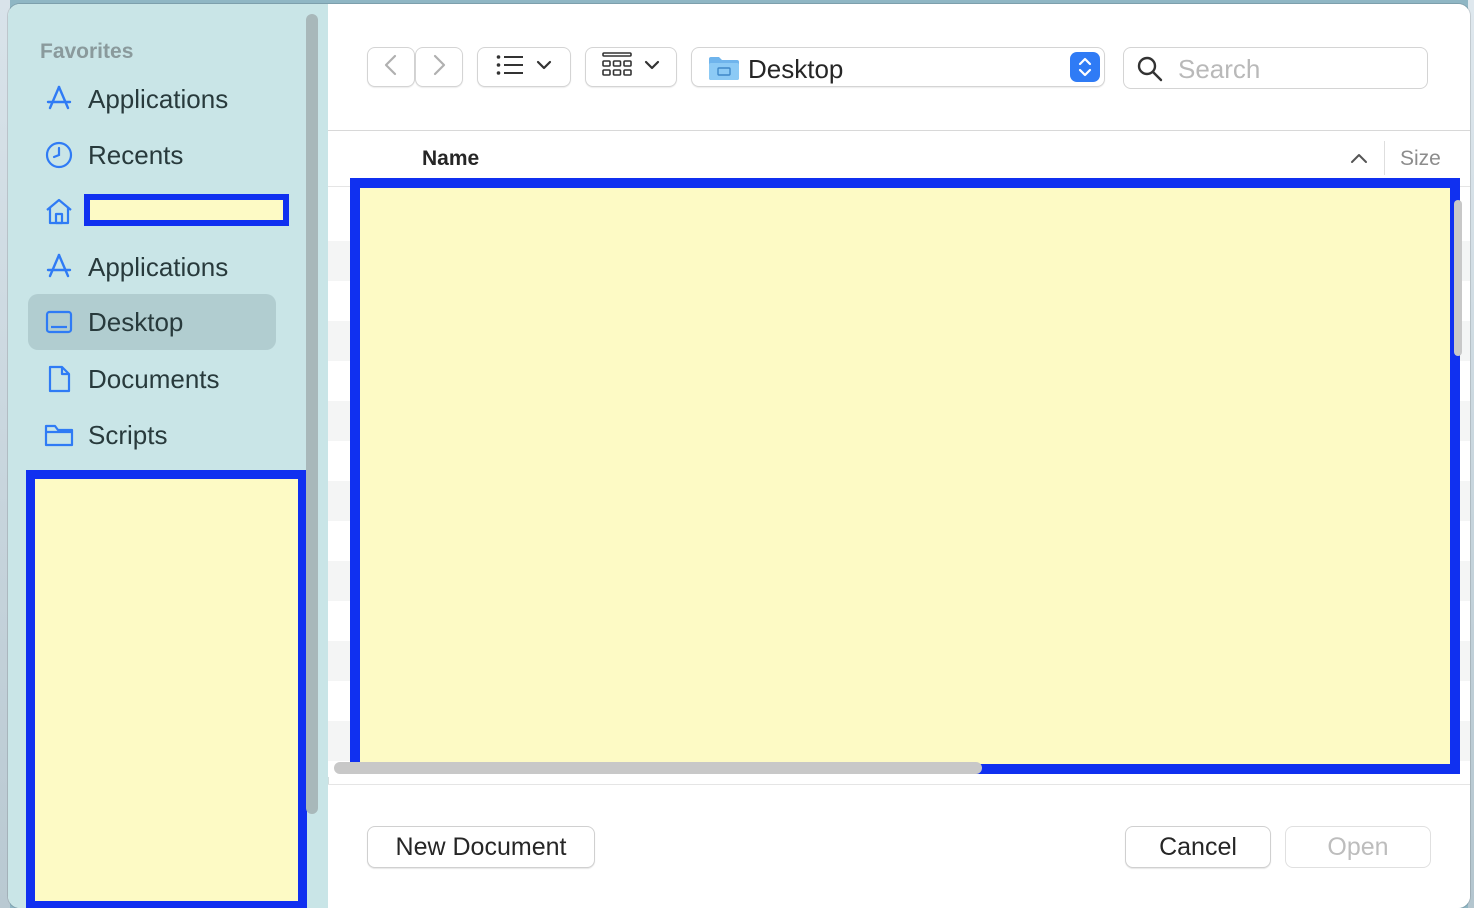 This screenshot has height=908, width=1474. I want to click on chevron-right-icon, so click(439, 67).